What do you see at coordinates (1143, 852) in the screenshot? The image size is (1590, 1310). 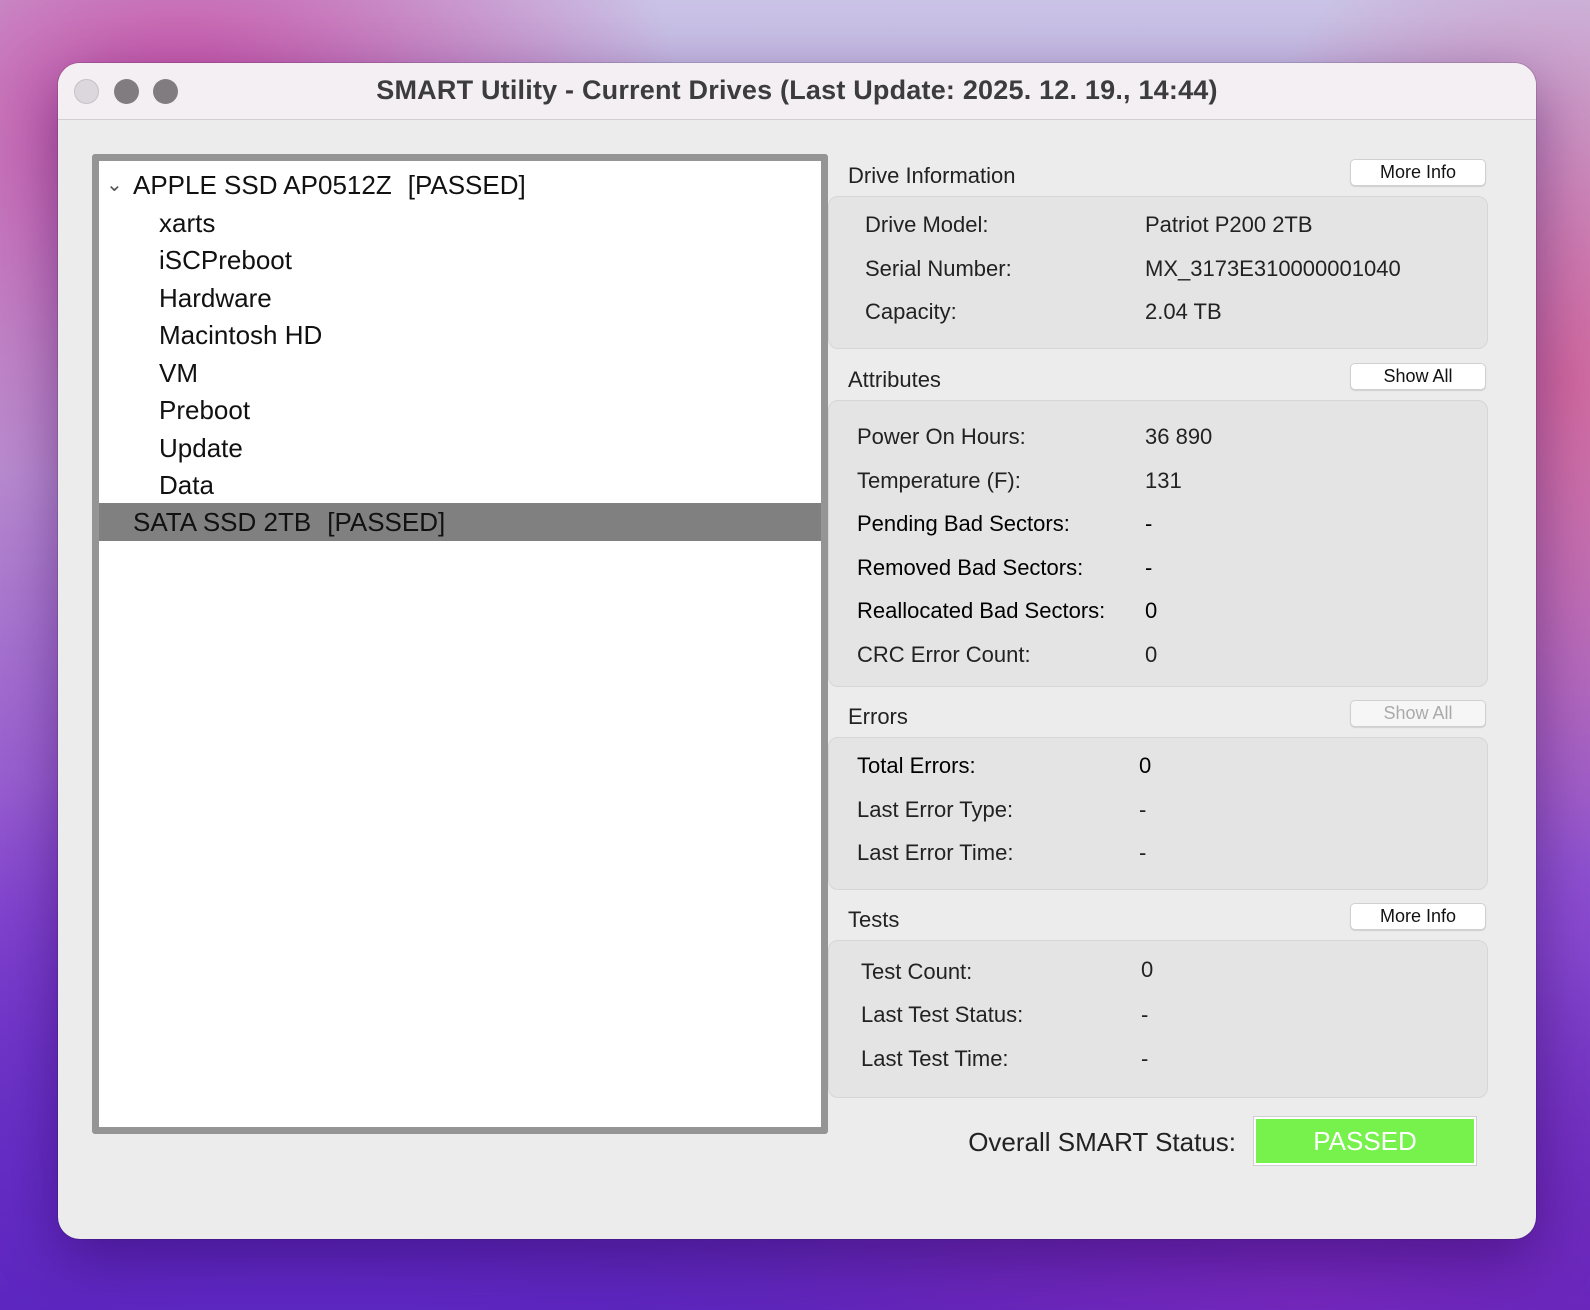 I see `last-error-time-value: -` at bounding box center [1143, 852].